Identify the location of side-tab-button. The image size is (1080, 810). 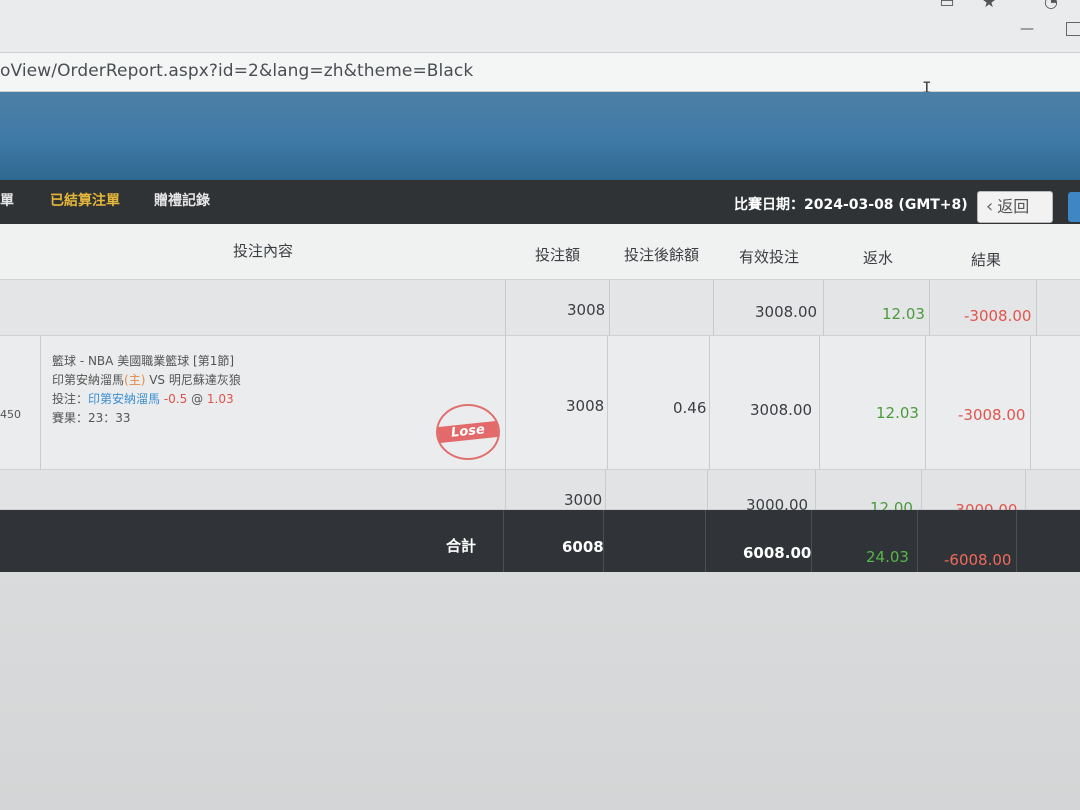
(1074, 207).